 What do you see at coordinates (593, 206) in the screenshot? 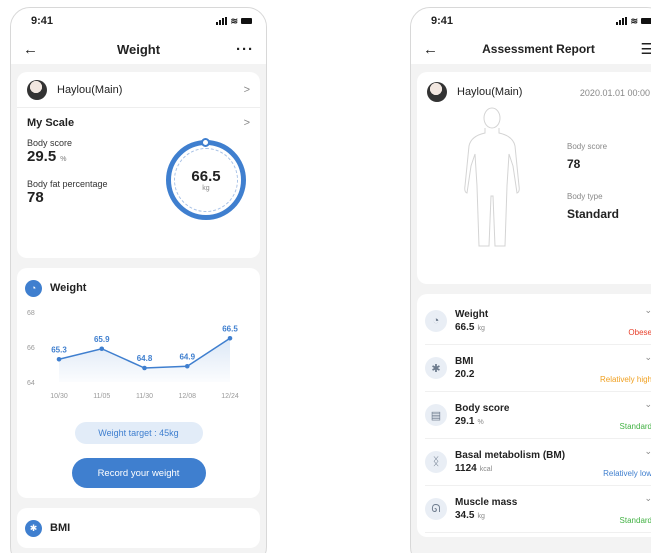
I see `body-type-stat: Body type Standard` at bounding box center [593, 206].